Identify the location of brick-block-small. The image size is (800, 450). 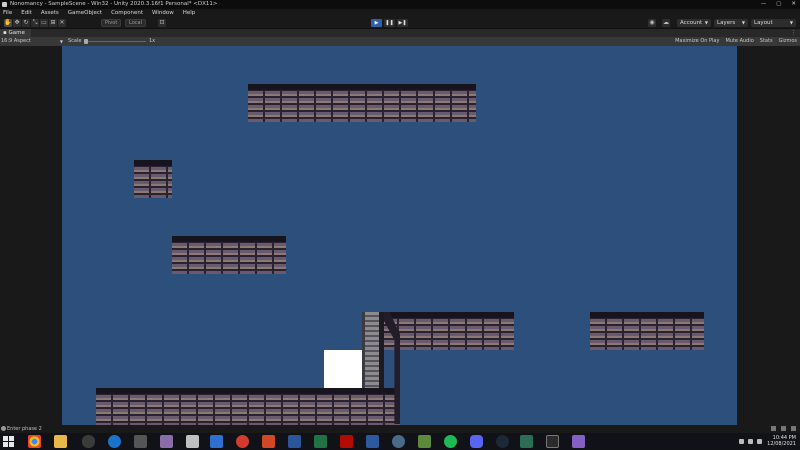
(153, 179).